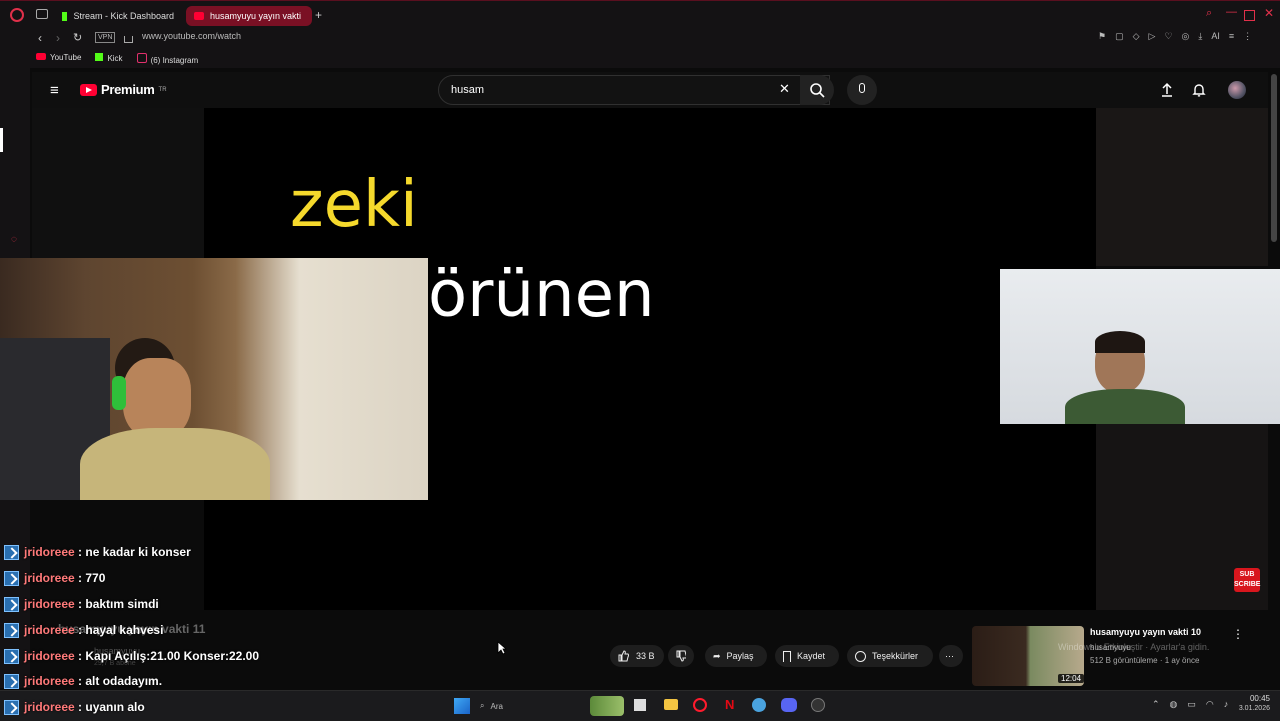 The width and height of the screenshot is (1280, 721). Describe the element at coordinates (214, 379) in the screenshot. I see `streamer-webcam` at that location.